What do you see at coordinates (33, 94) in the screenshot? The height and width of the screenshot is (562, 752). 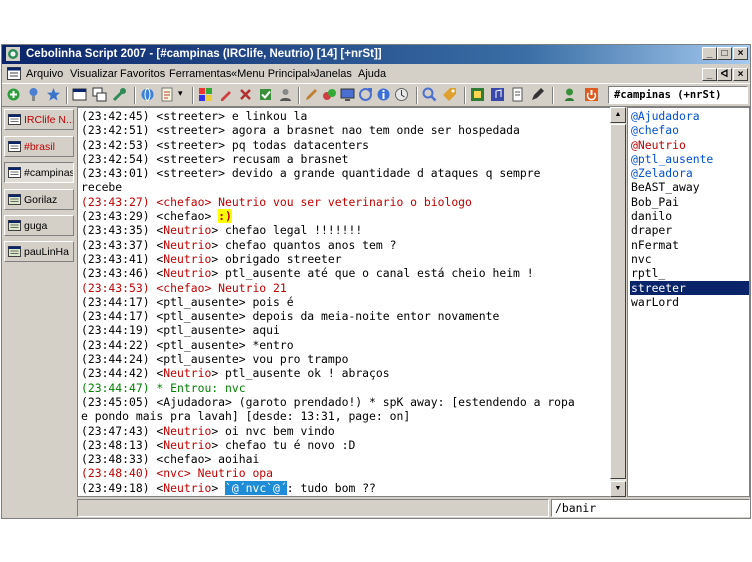 I see `options-icon` at bounding box center [33, 94].